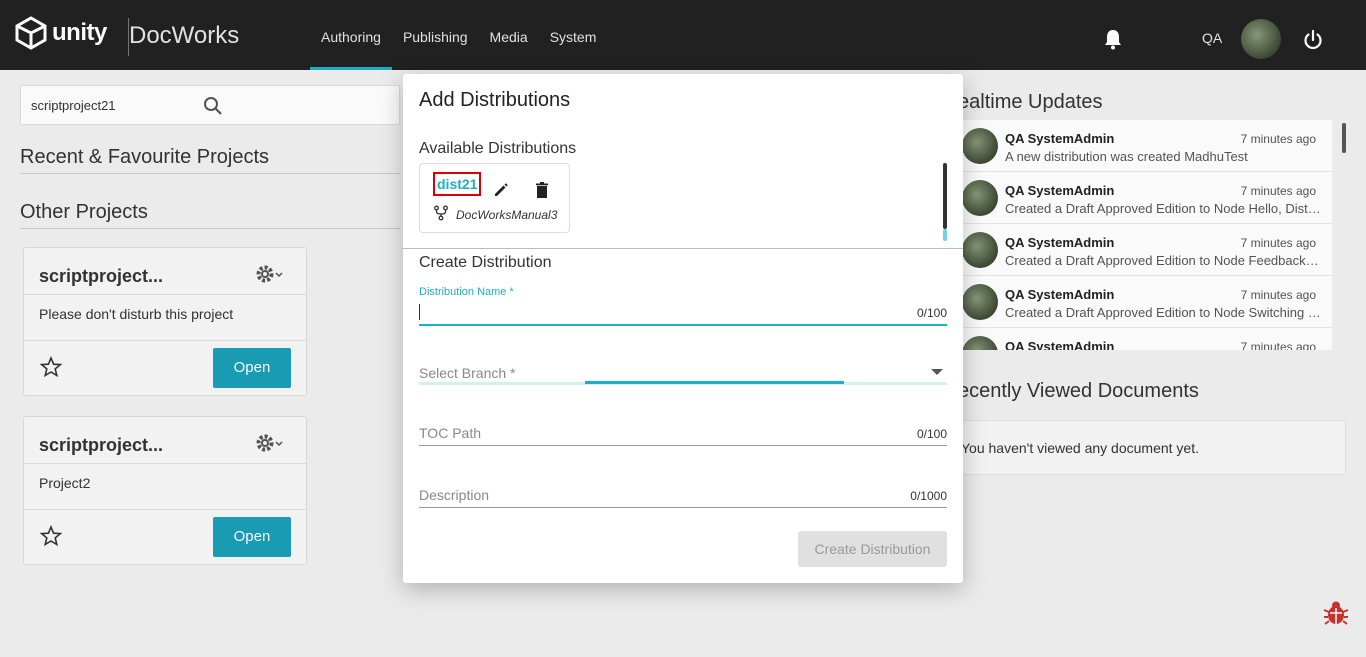 The image size is (1366, 657). Describe the element at coordinates (931, 313) in the screenshot. I see `name-counter: 0/100` at that location.